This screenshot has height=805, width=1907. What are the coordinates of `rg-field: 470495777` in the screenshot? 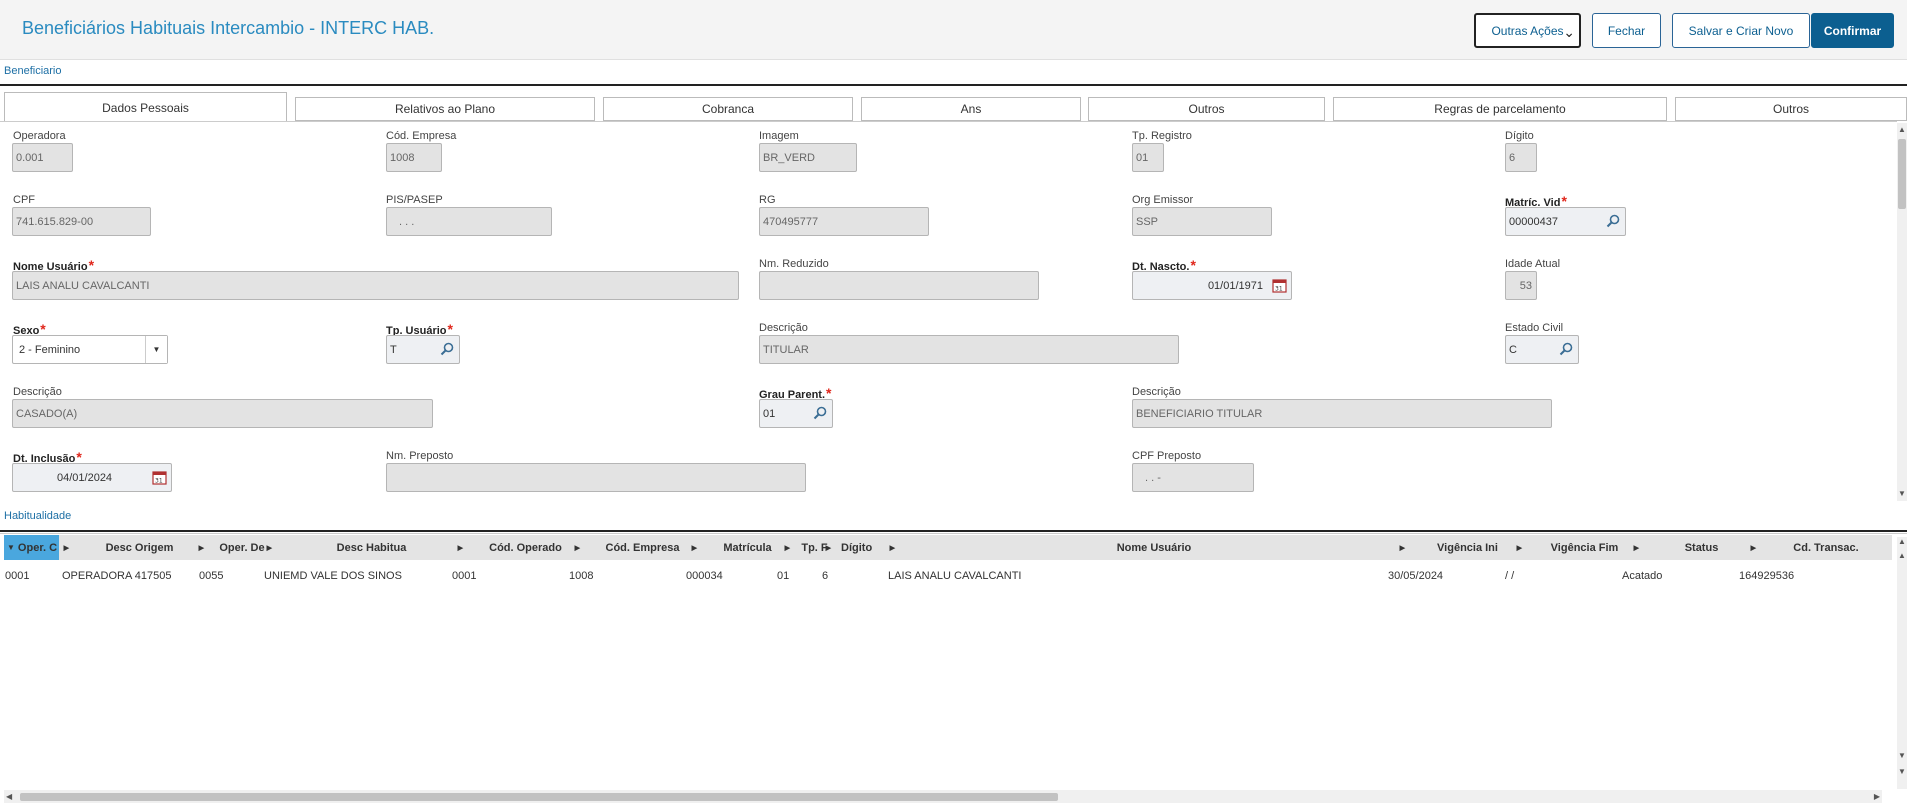 It's located at (844, 221).